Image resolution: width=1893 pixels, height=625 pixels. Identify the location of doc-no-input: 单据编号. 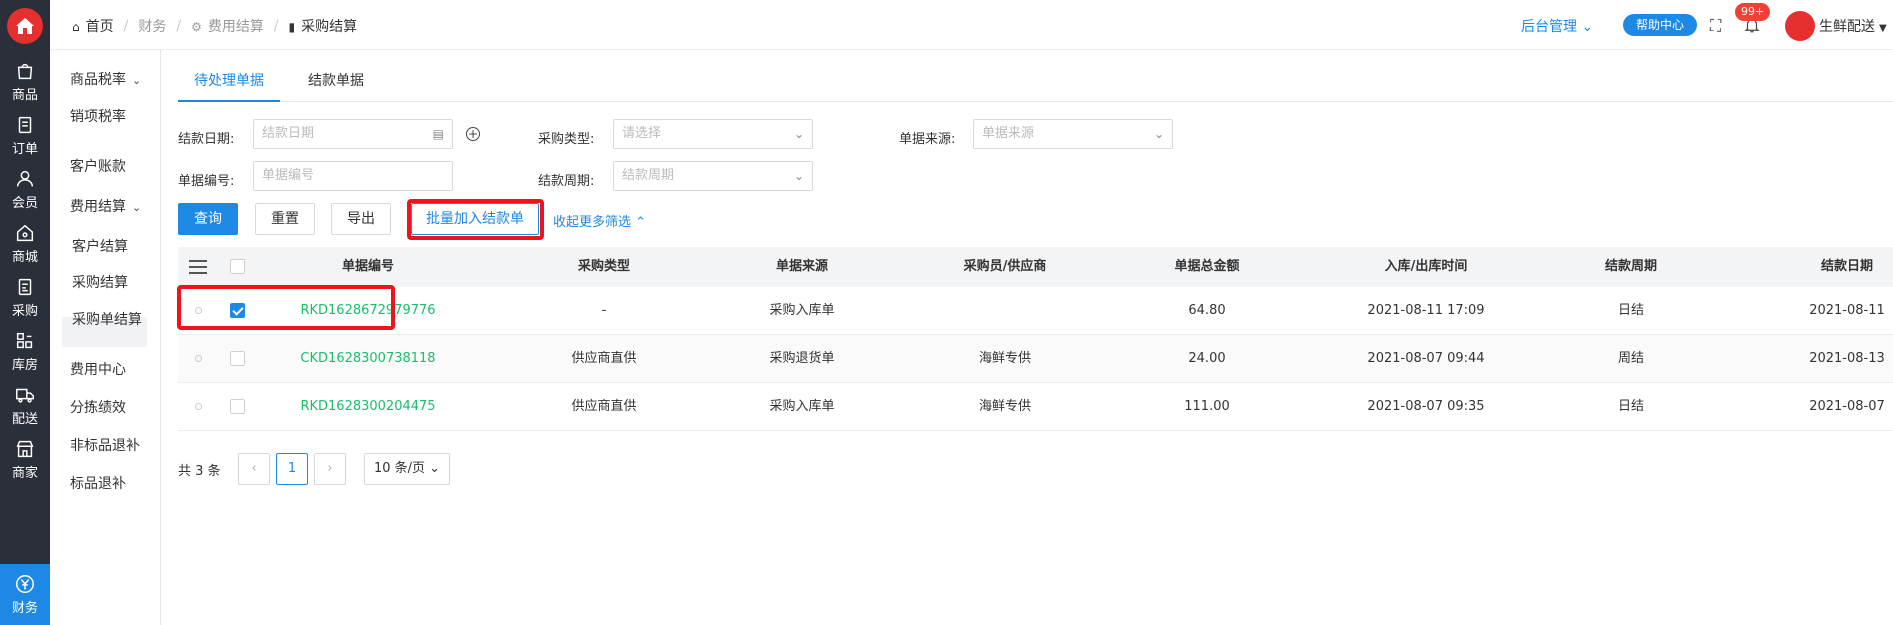
(353, 176).